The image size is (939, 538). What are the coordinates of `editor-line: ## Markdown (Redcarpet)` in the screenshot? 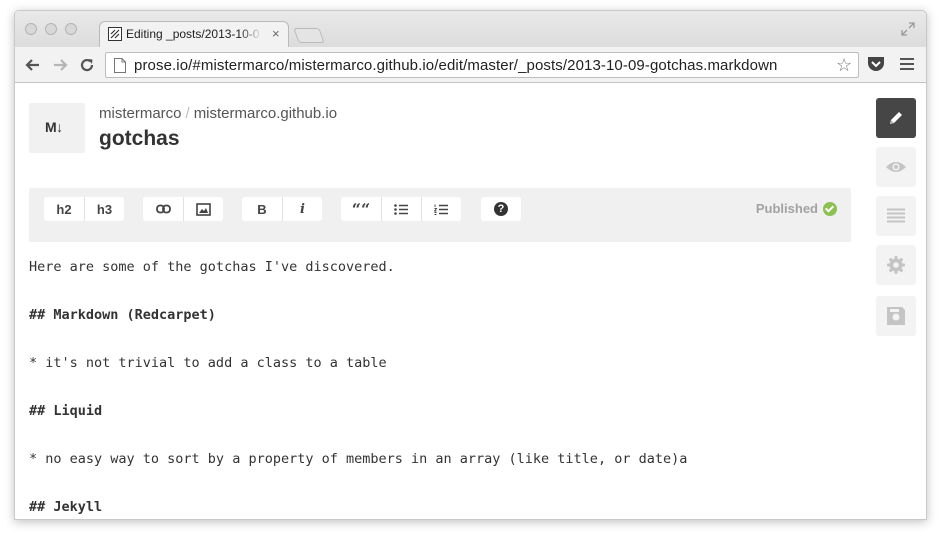 It's located at (122, 315).